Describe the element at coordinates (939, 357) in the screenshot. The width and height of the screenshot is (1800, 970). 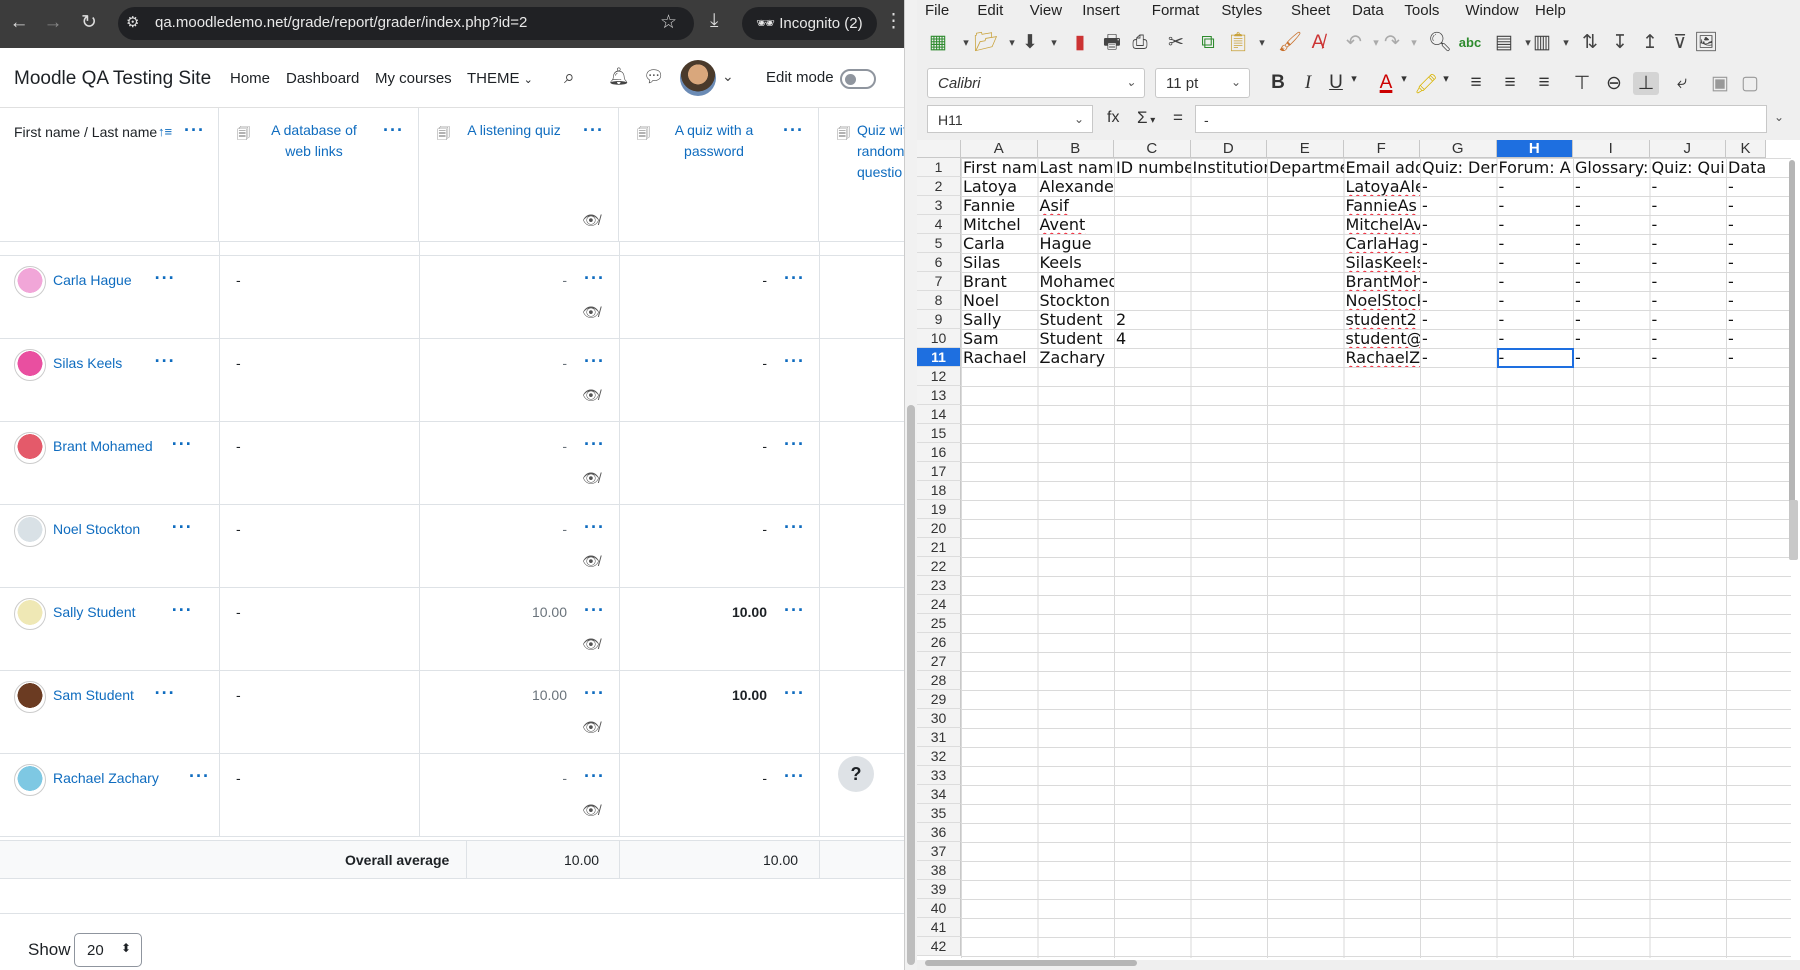
I see `row-header: 11` at that location.